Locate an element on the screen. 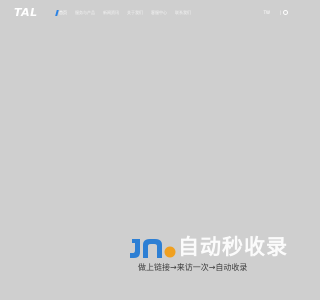 This screenshot has width=320, height=300. watermark: 自动秒收录 做上链接→来访一次→自动收录 is located at coordinates (207, 256).